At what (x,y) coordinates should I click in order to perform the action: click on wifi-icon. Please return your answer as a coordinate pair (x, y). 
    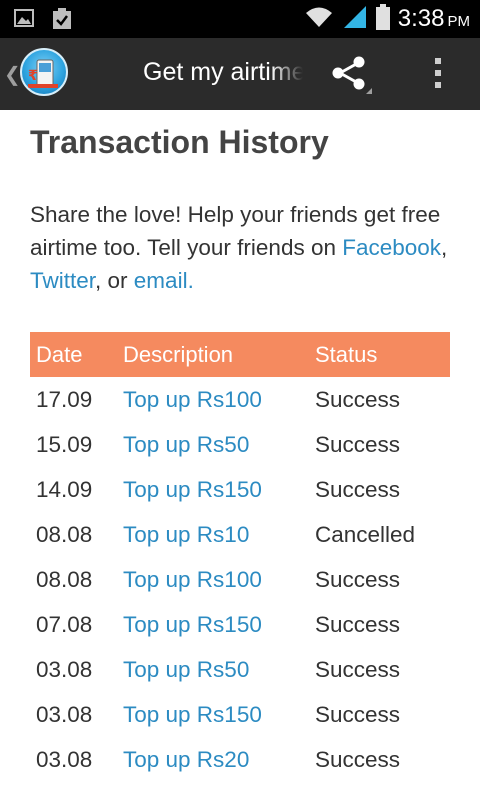
    Looking at the image, I should click on (319, 19).